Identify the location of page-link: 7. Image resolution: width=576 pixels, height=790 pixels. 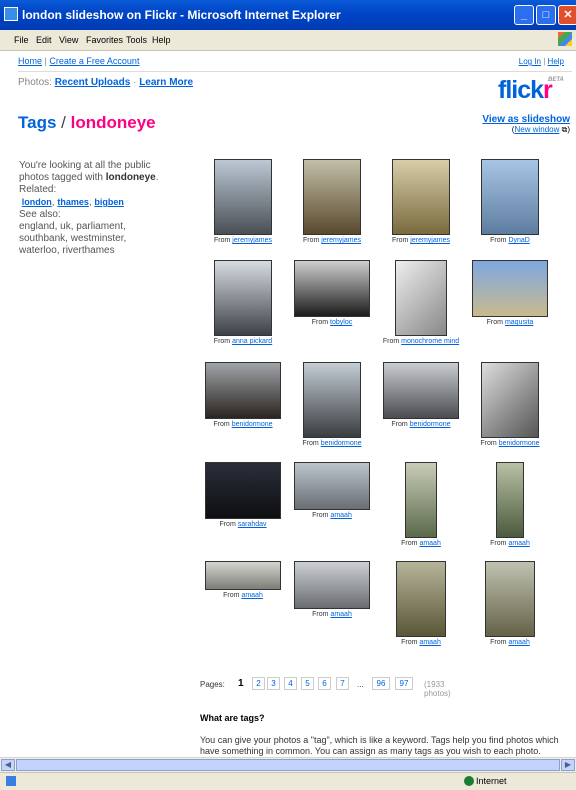
(342, 683).